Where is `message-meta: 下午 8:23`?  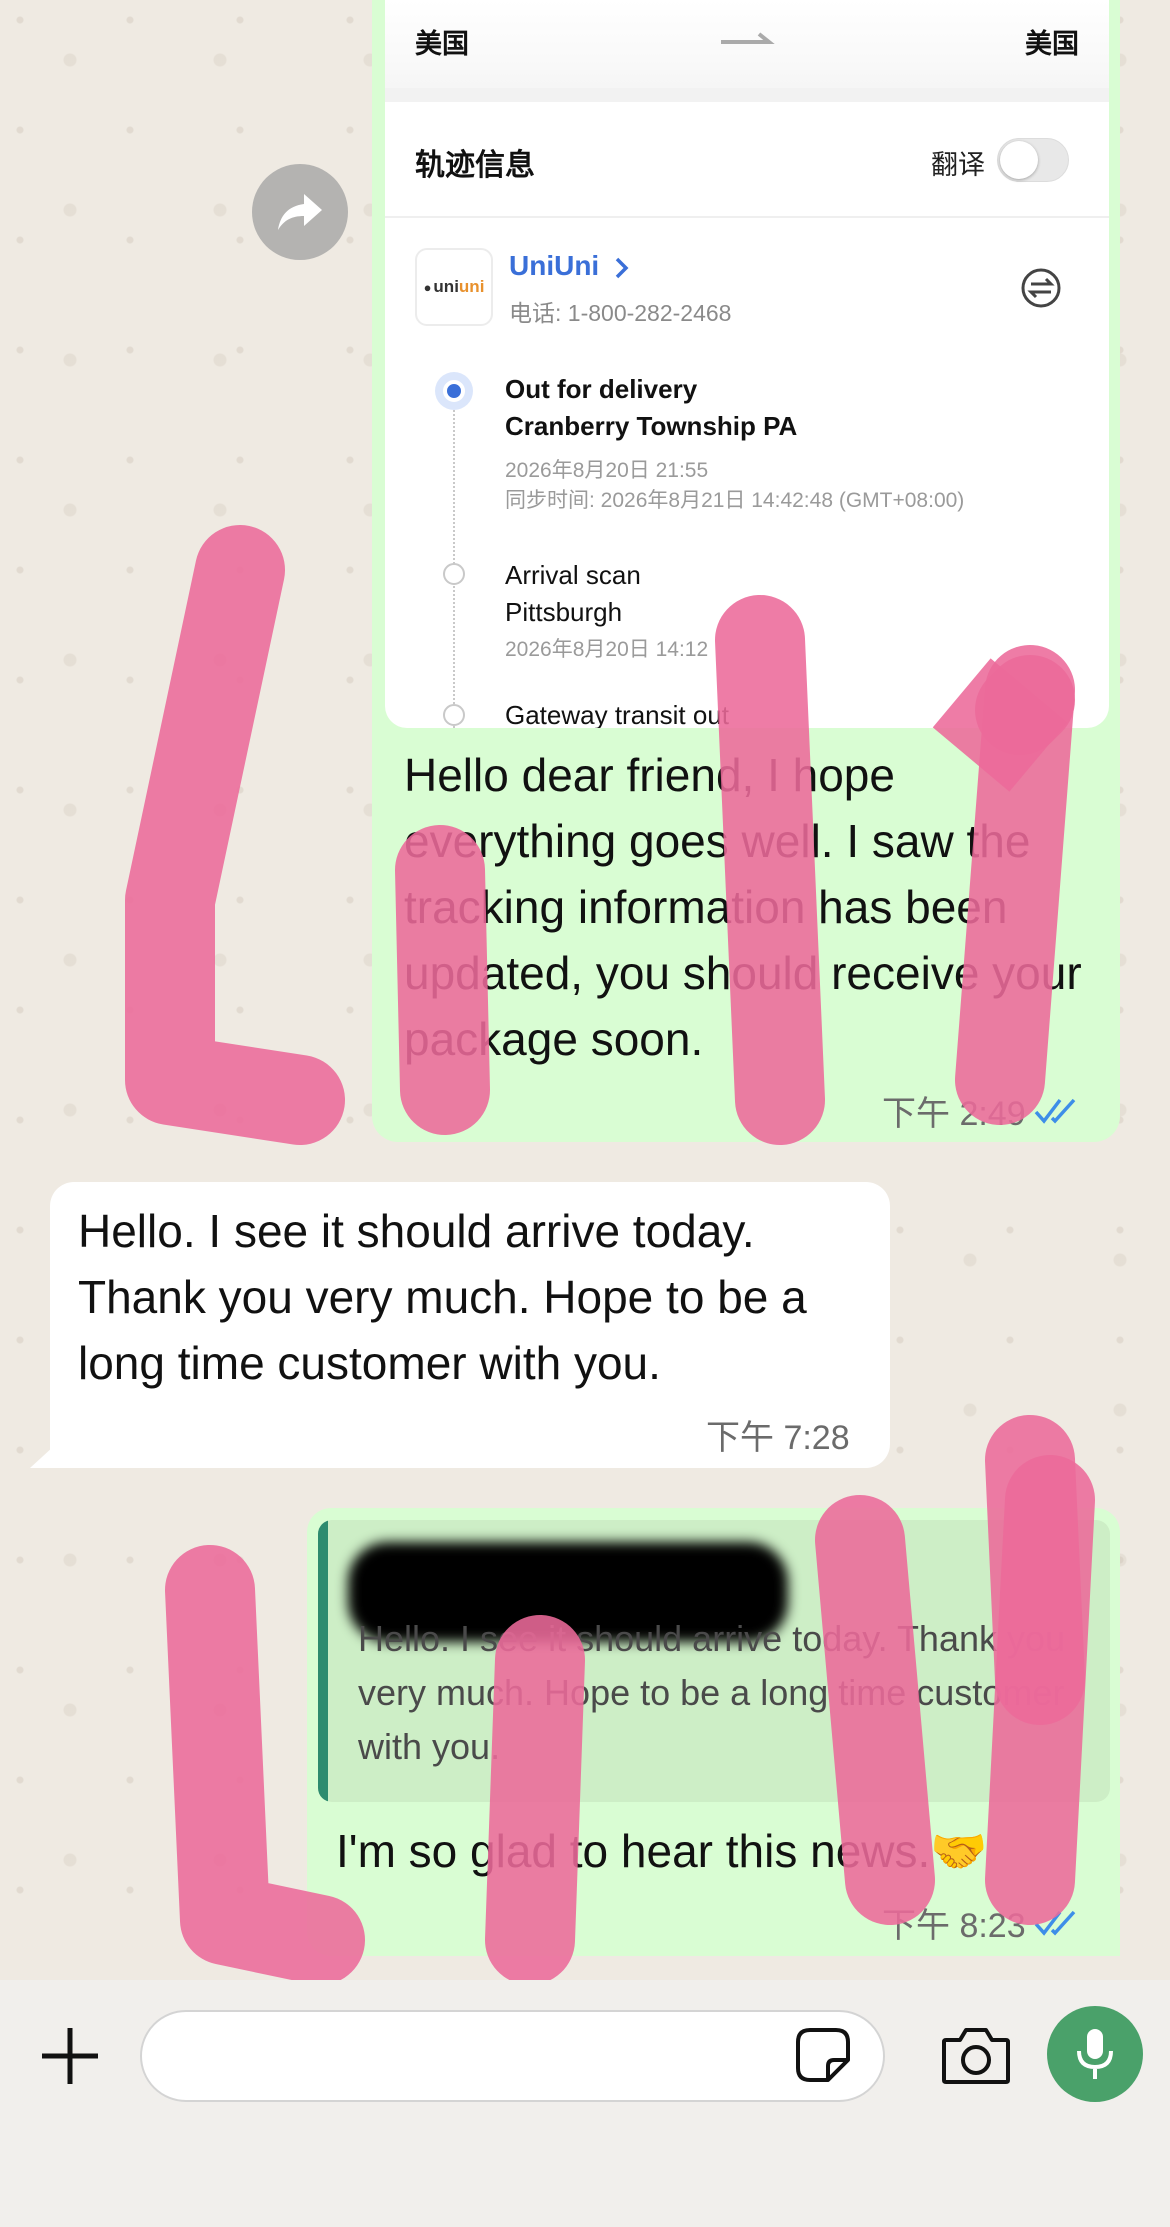
message-meta: 下午 8:23 is located at coordinates (981, 1922).